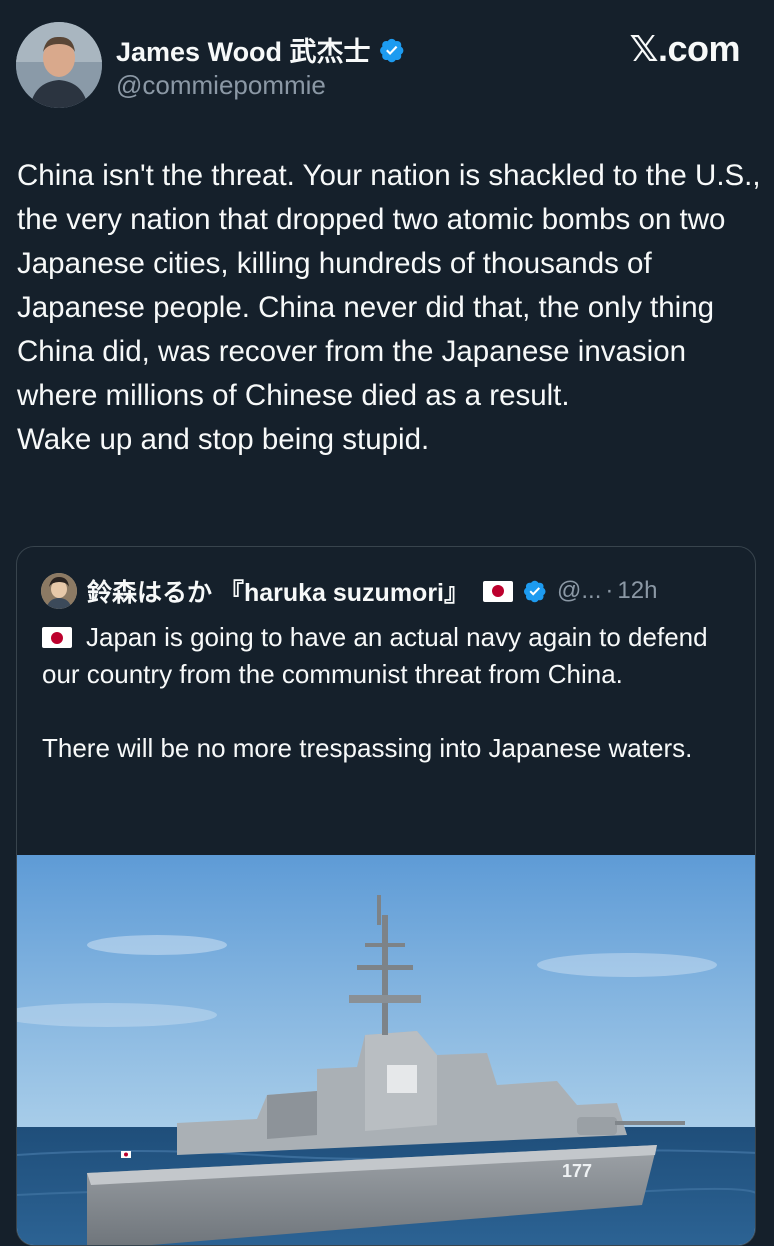 The width and height of the screenshot is (774, 1246). What do you see at coordinates (684, 48) in the screenshot?
I see `x-logo: 𝕏.com` at bounding box center [684, 48].